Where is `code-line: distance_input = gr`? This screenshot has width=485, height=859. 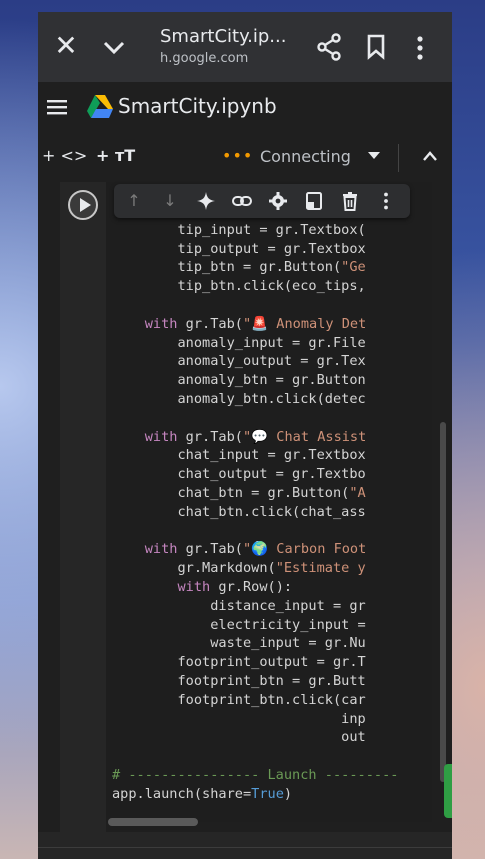
code-line: distance_input = gr is located at coordinates (239, 605).